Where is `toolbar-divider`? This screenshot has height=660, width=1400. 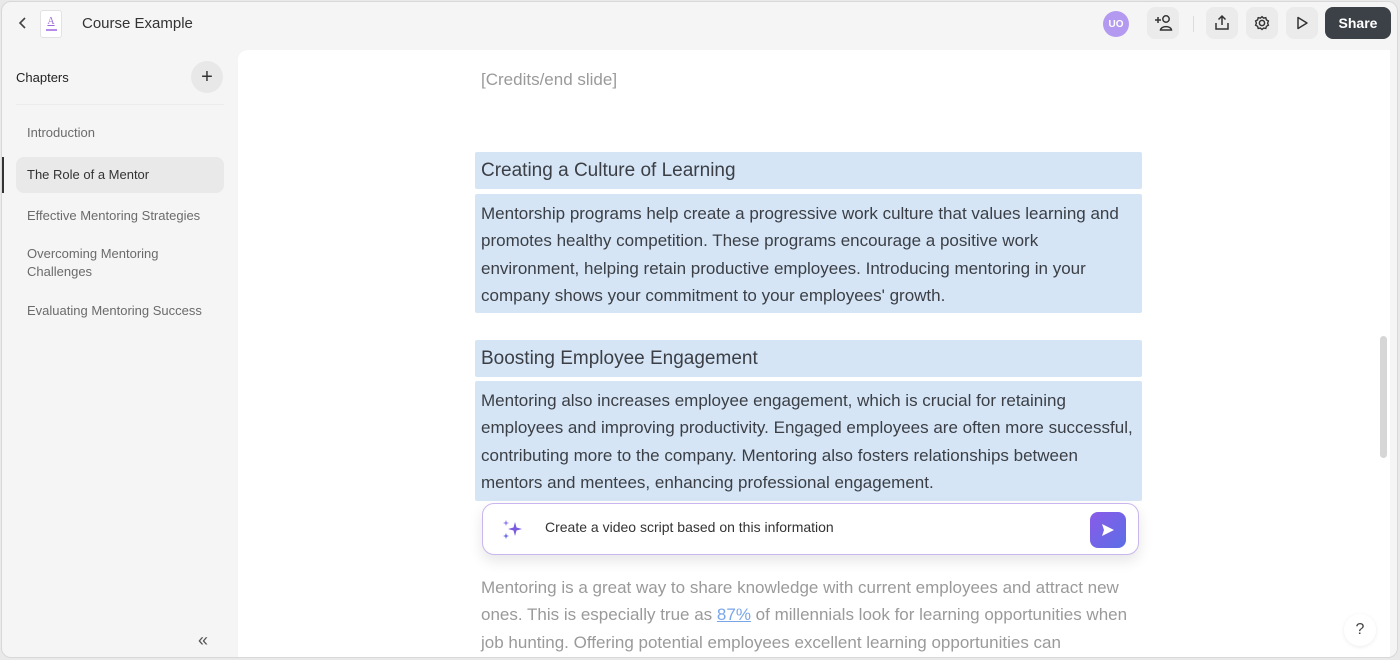 toolbar-divider is located at coordinates (1193, 24).